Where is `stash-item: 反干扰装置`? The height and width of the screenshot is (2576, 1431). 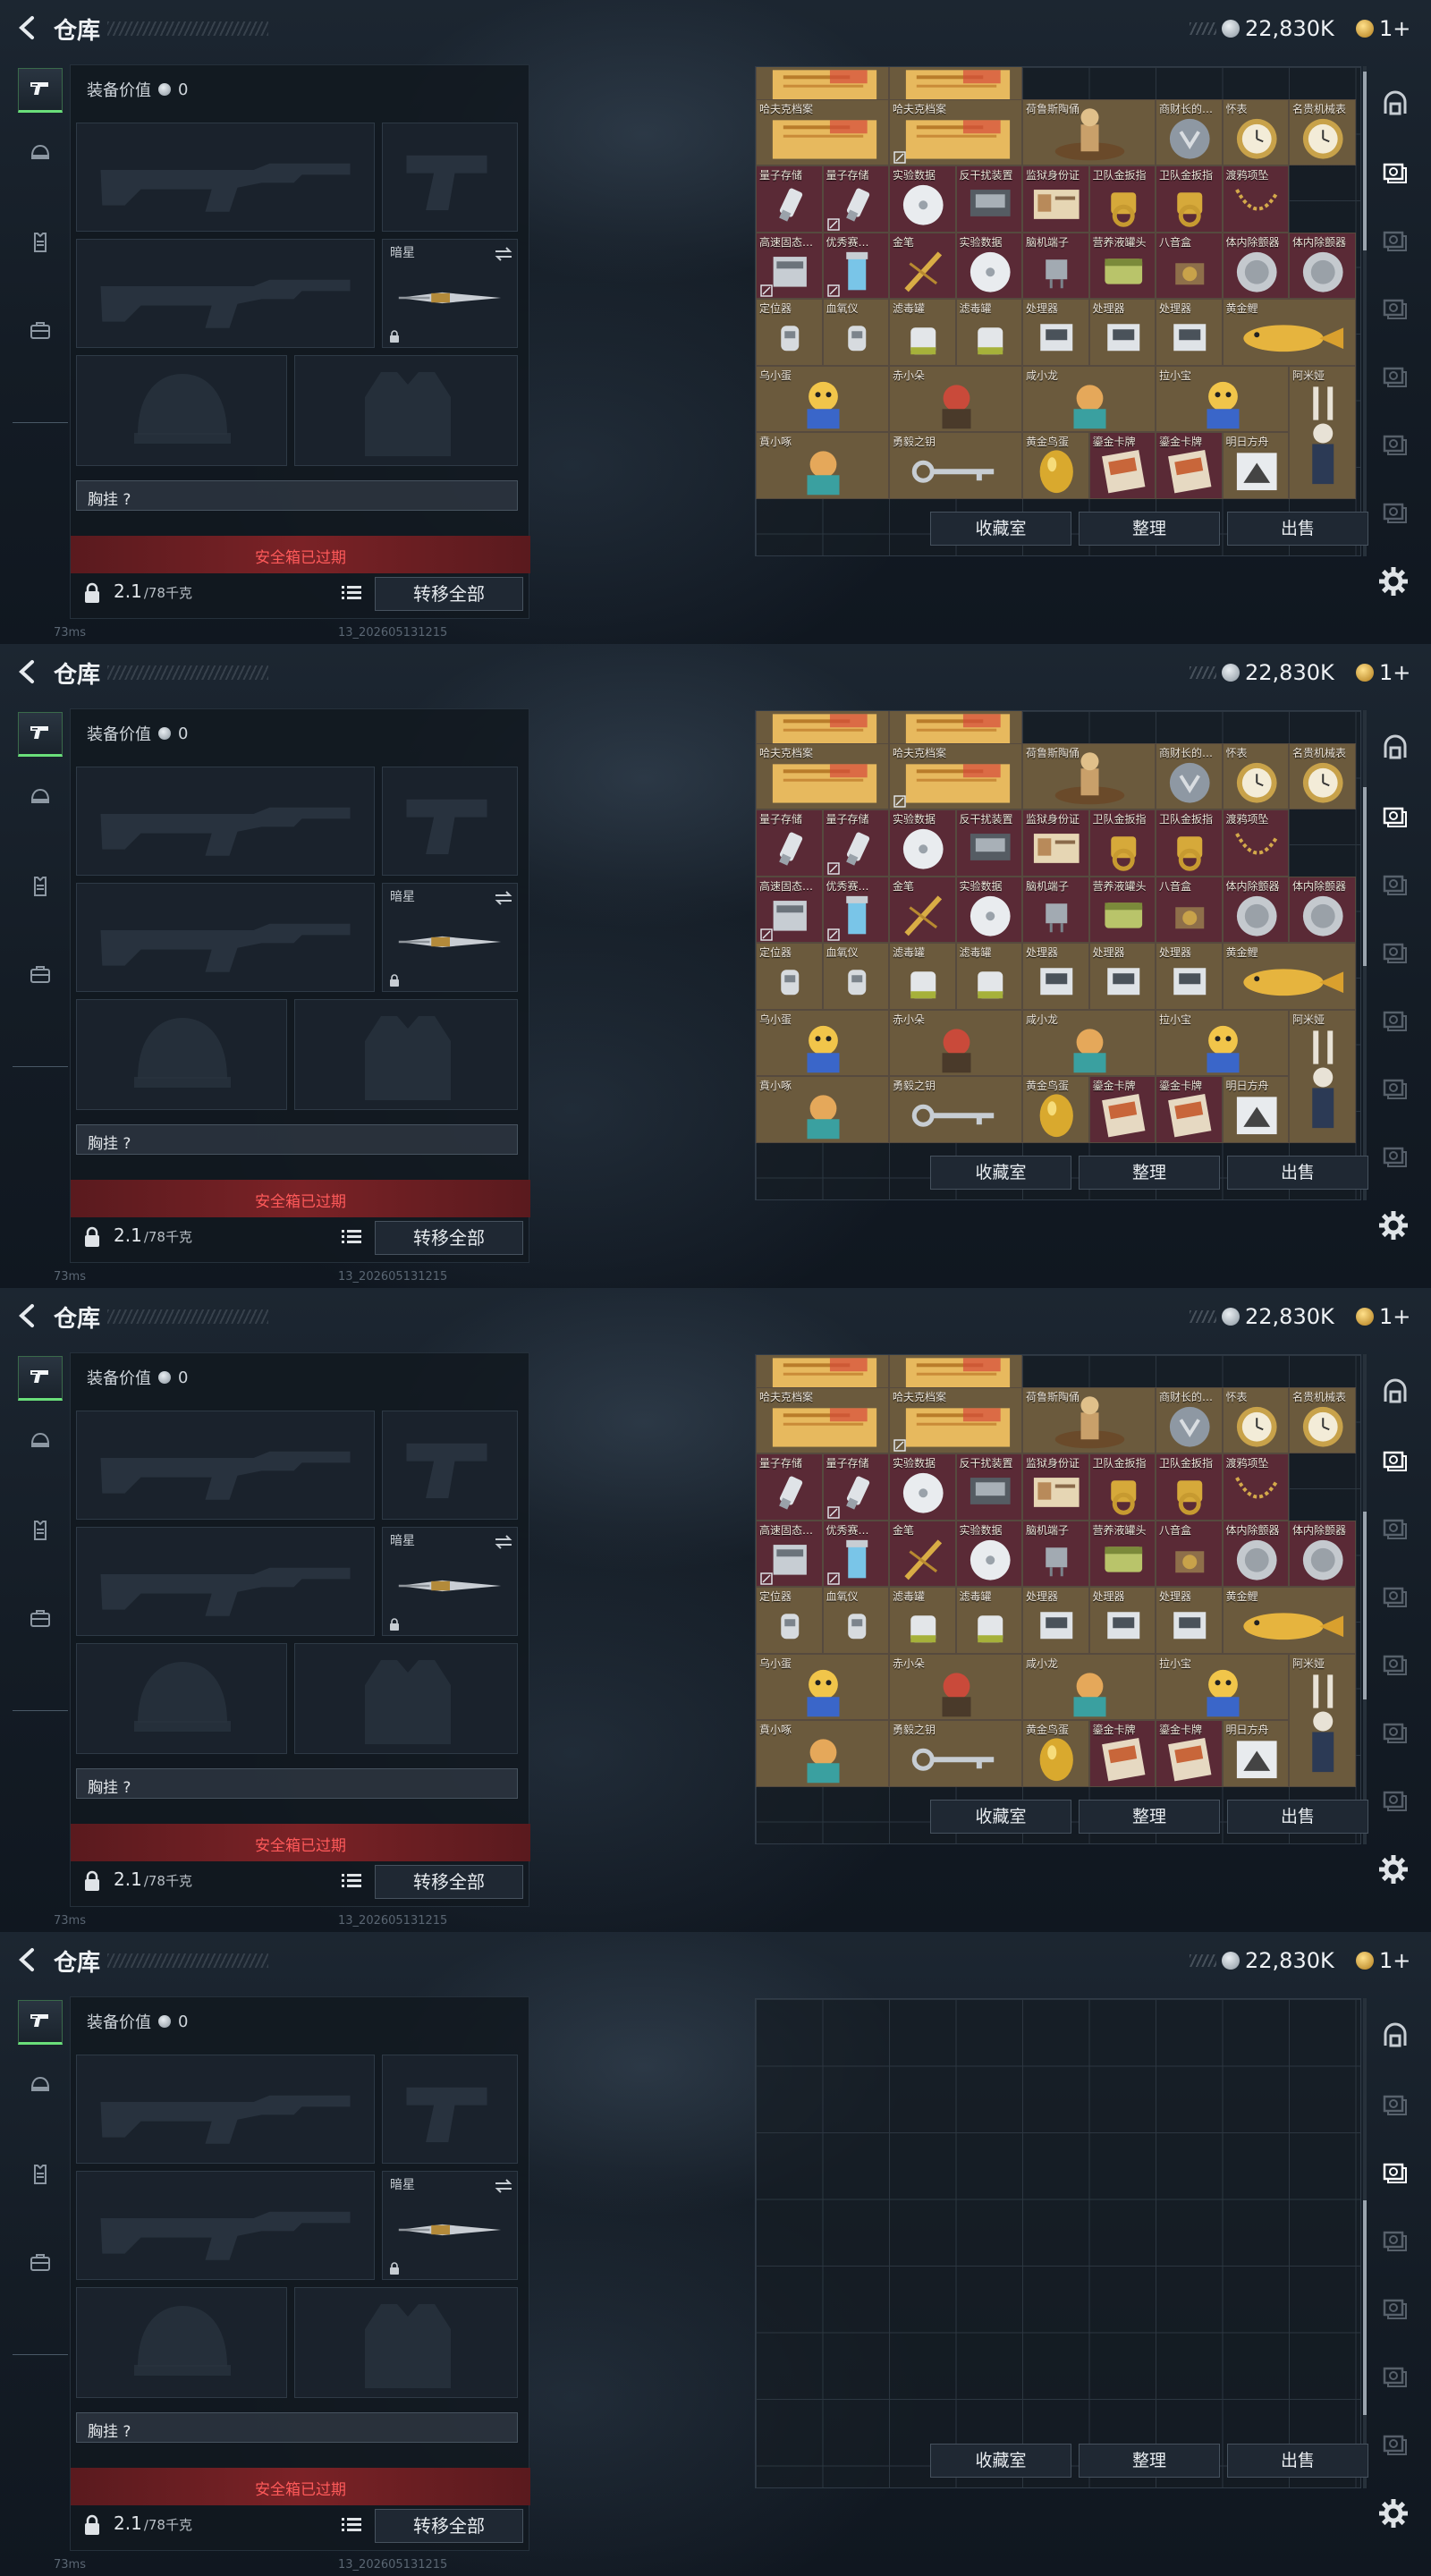 stash-item: 反干扰装置 is located at coordinates (989, 843).